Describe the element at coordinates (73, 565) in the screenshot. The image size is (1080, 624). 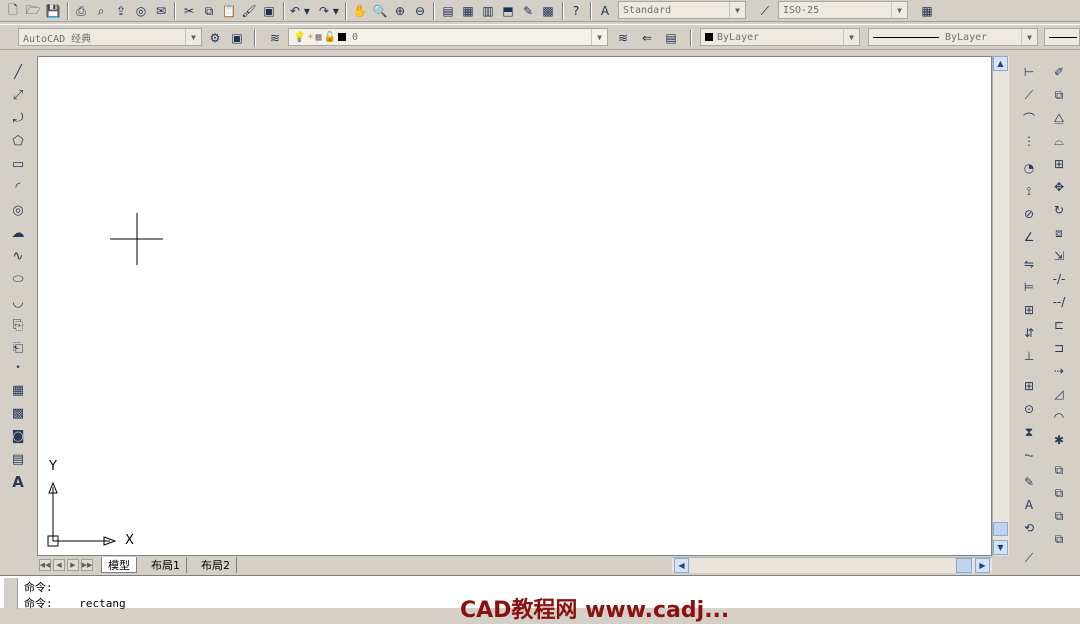
I see `tab-next-icon: ▶` at that location.